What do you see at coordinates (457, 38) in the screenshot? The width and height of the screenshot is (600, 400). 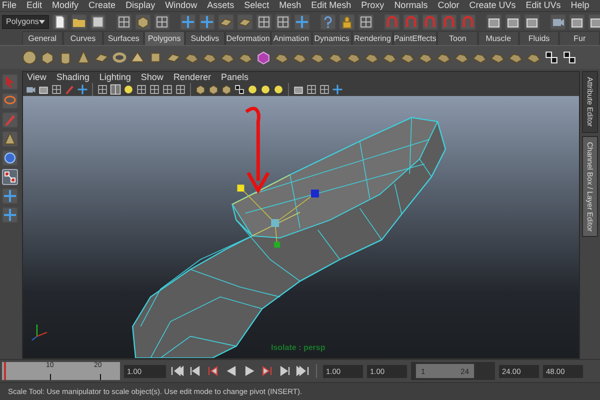 I see `shelf-tab: Toon` at bounding box center [457, 38].